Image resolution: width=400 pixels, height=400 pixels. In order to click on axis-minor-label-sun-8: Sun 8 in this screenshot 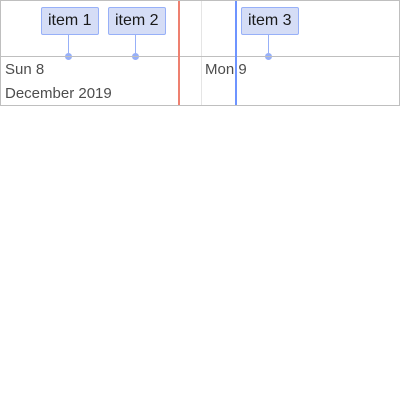, I will do `click(25, 69)`.